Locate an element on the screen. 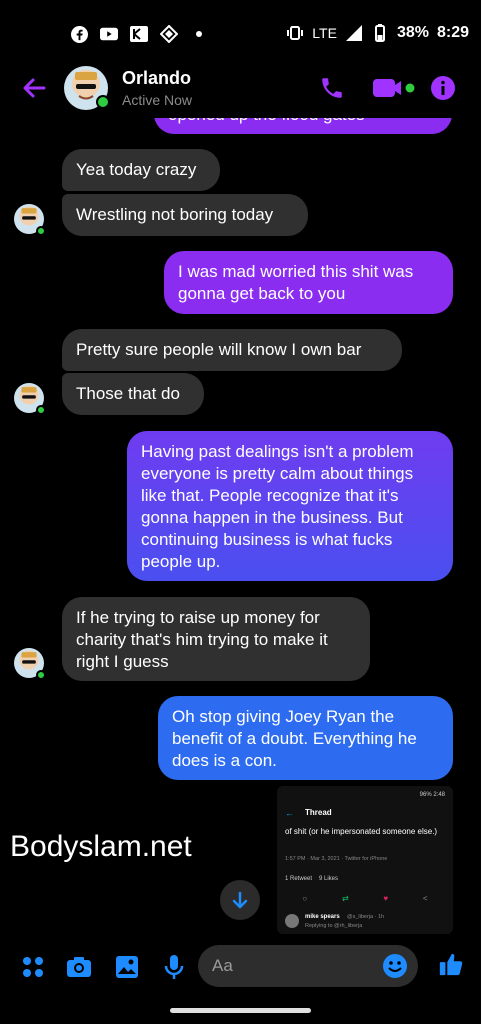  watermark: Bodyslam.net is located at coordinates (101, 846).